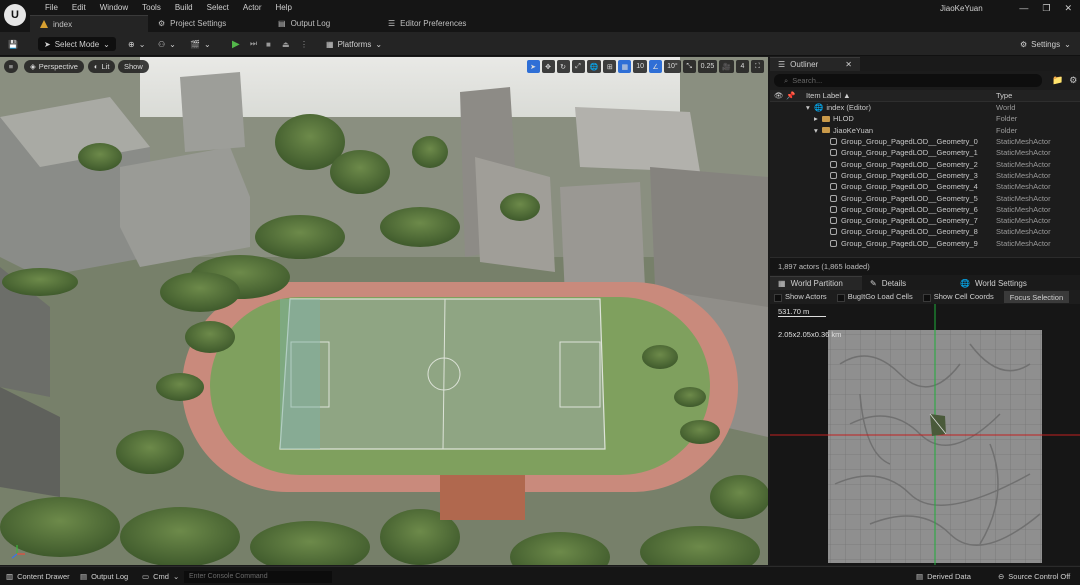 The width and height of the screenshot is (1080, 585). I want to click on static-mesh-icon, so click(833, 198).